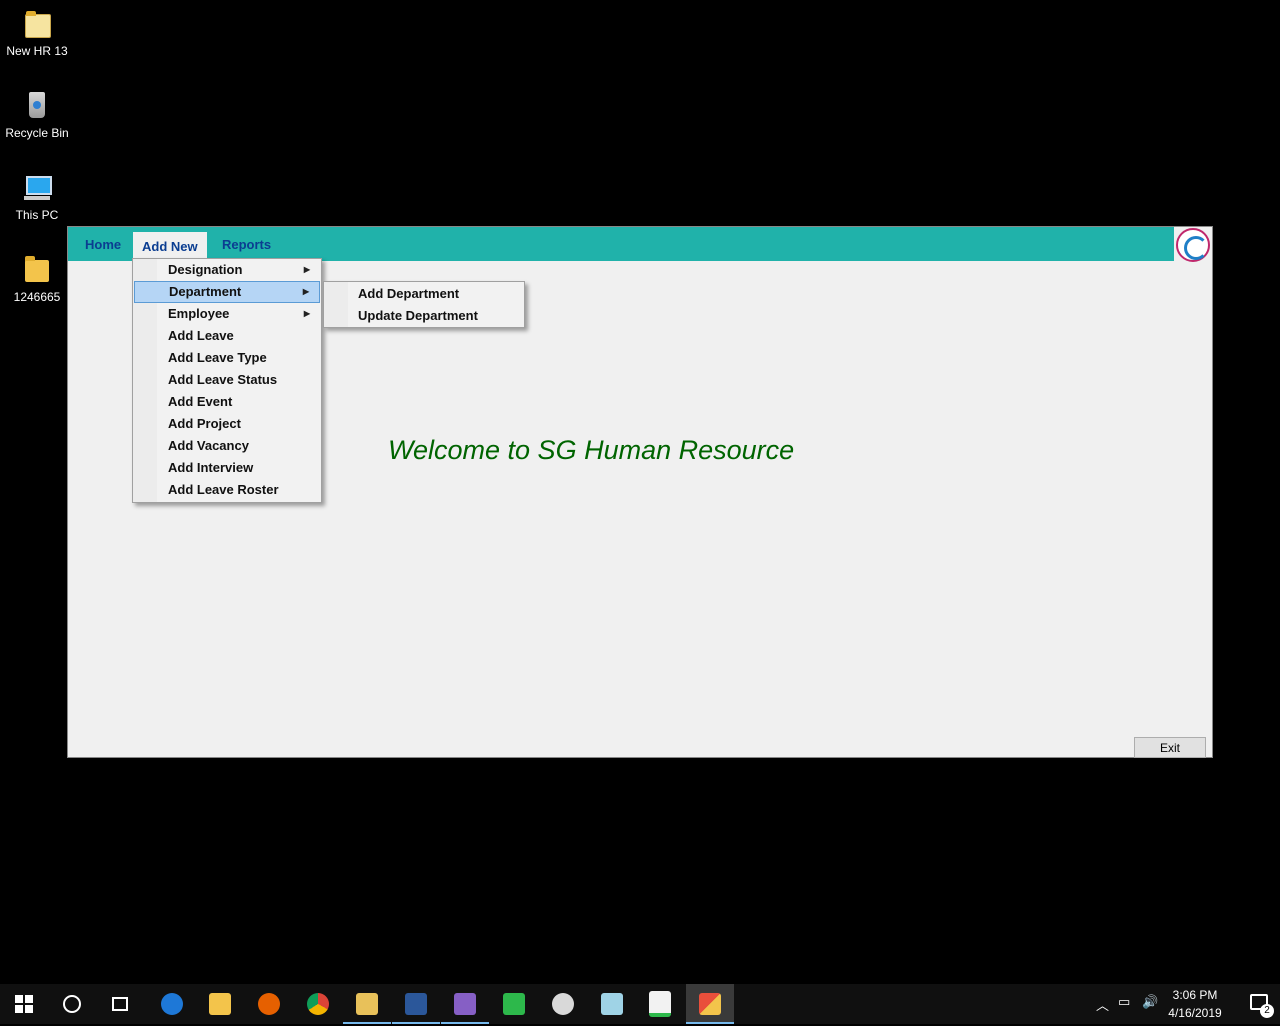  I want to click on word-icon, so click(416, 1004).